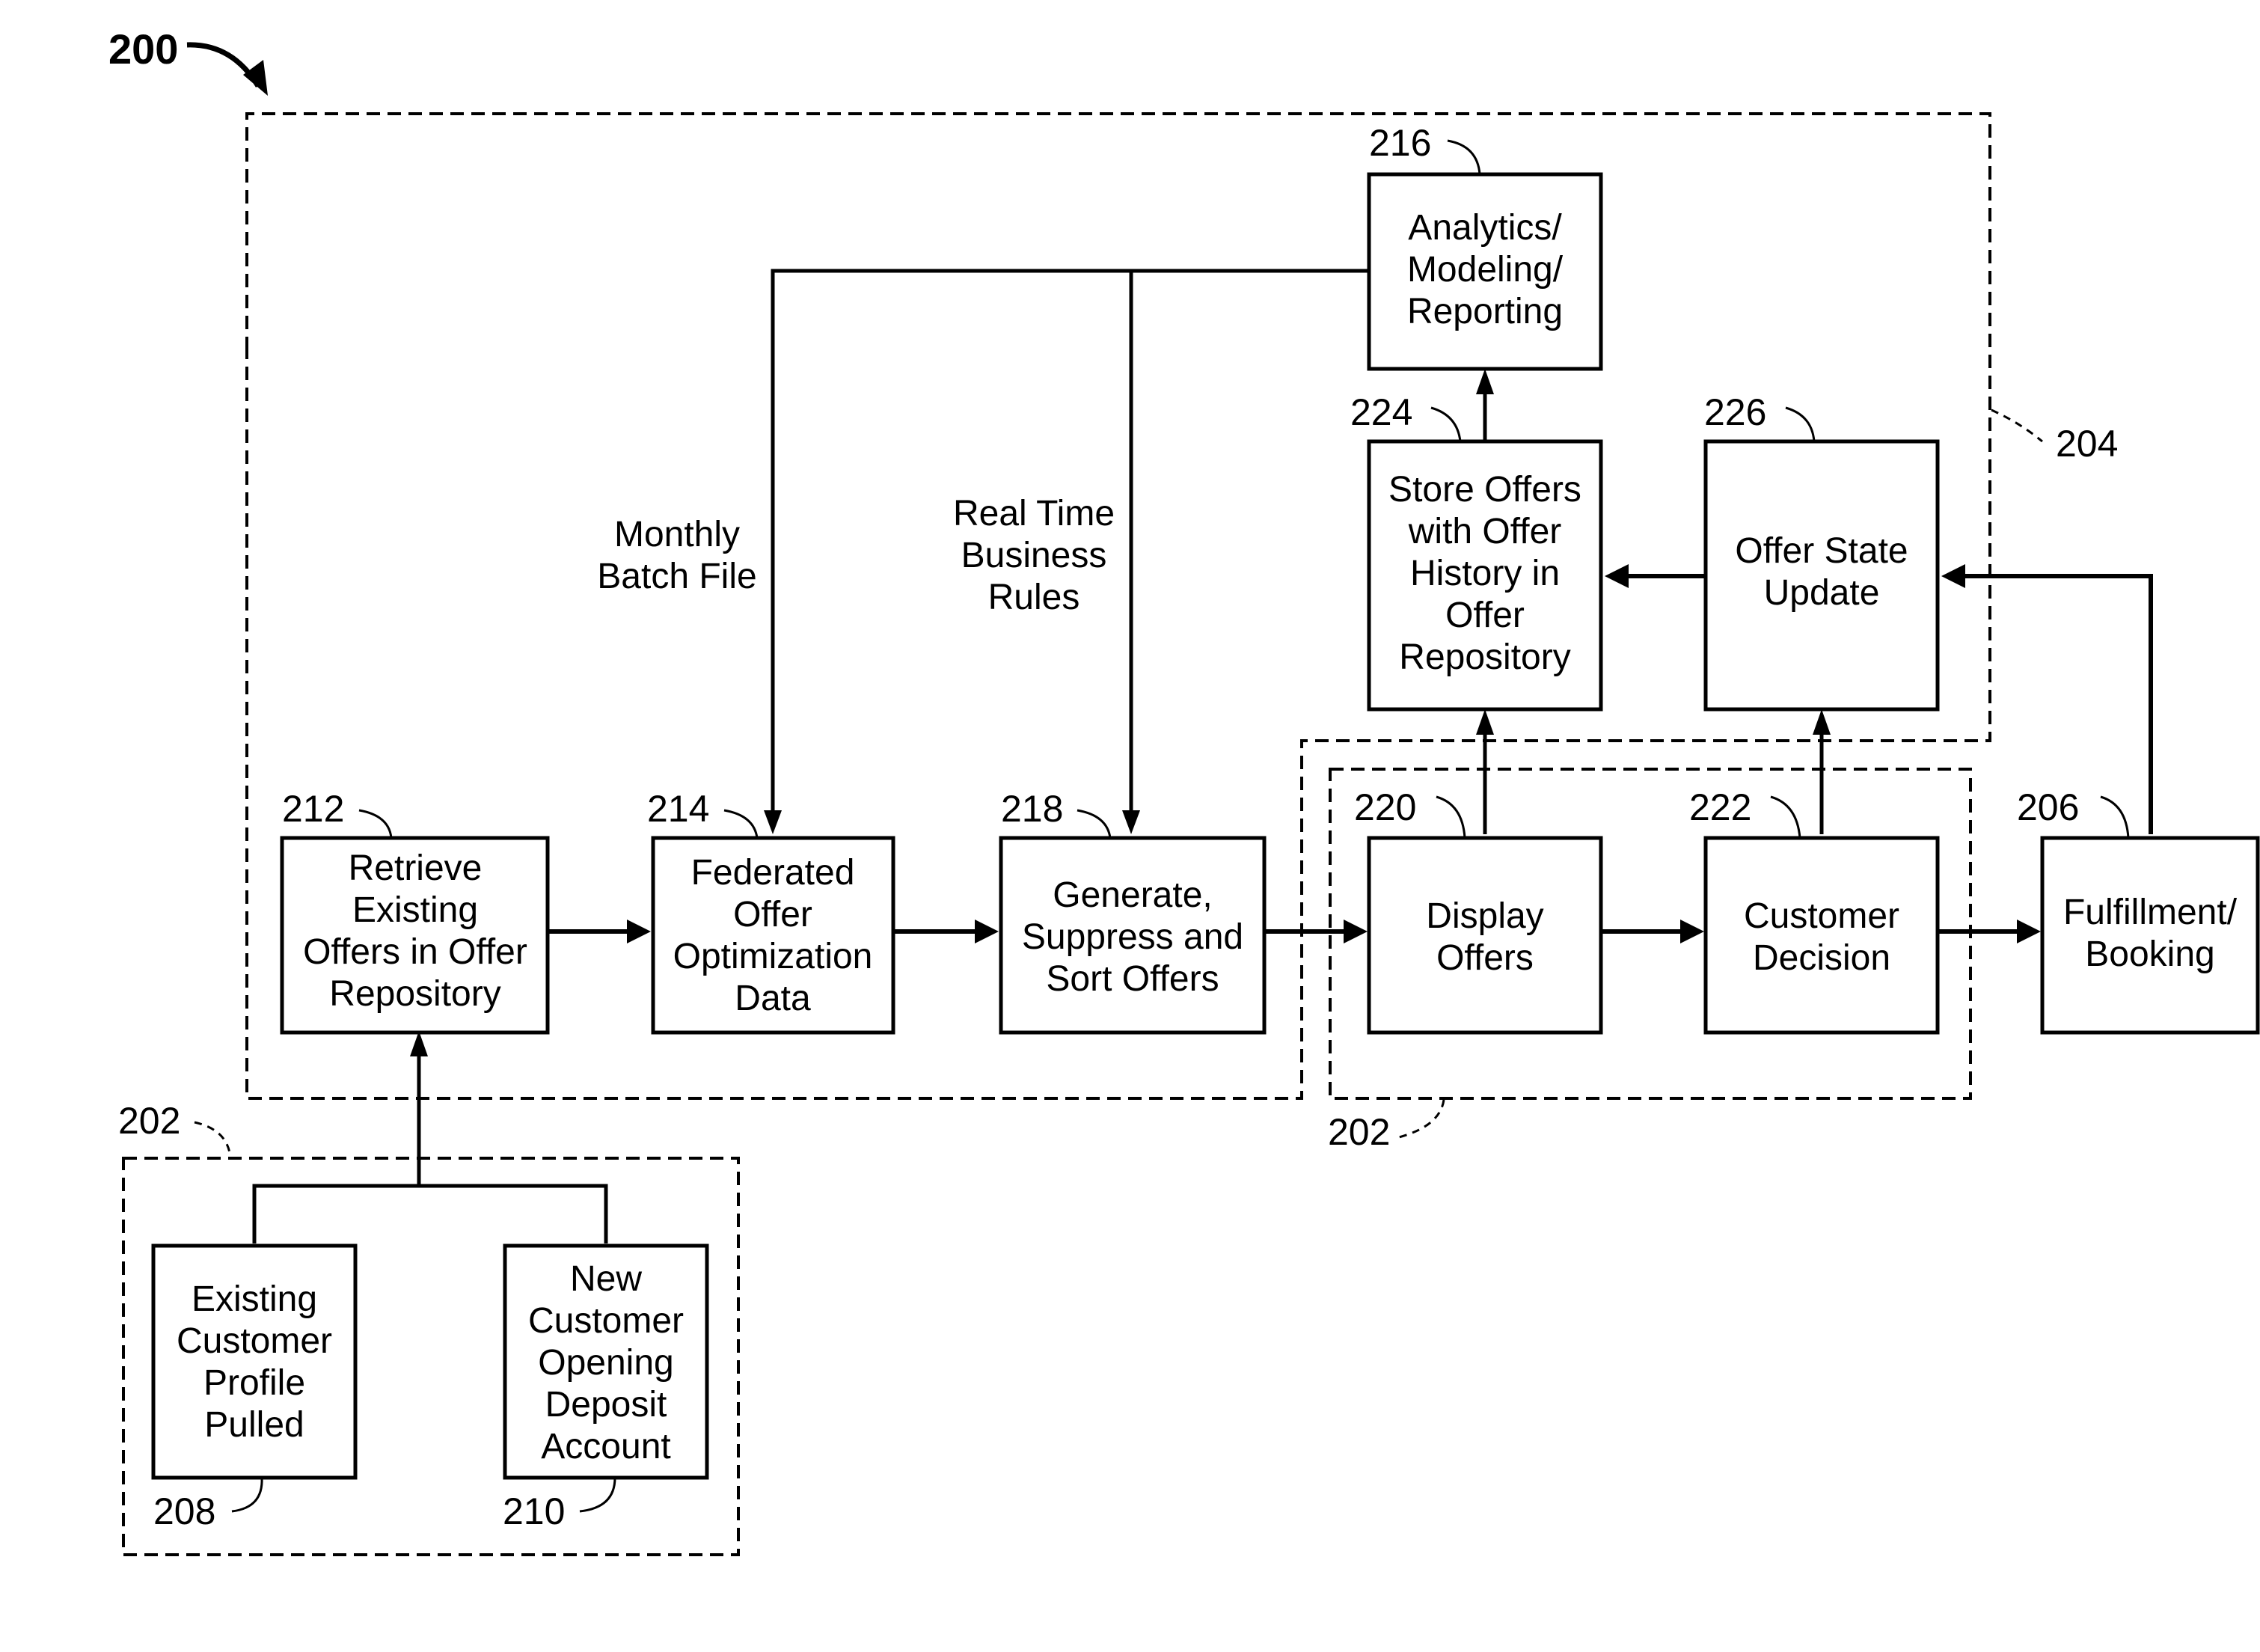 This screenshot has height=1652, width=2260. I want to click on svg-text: New, so click(606, 1279).